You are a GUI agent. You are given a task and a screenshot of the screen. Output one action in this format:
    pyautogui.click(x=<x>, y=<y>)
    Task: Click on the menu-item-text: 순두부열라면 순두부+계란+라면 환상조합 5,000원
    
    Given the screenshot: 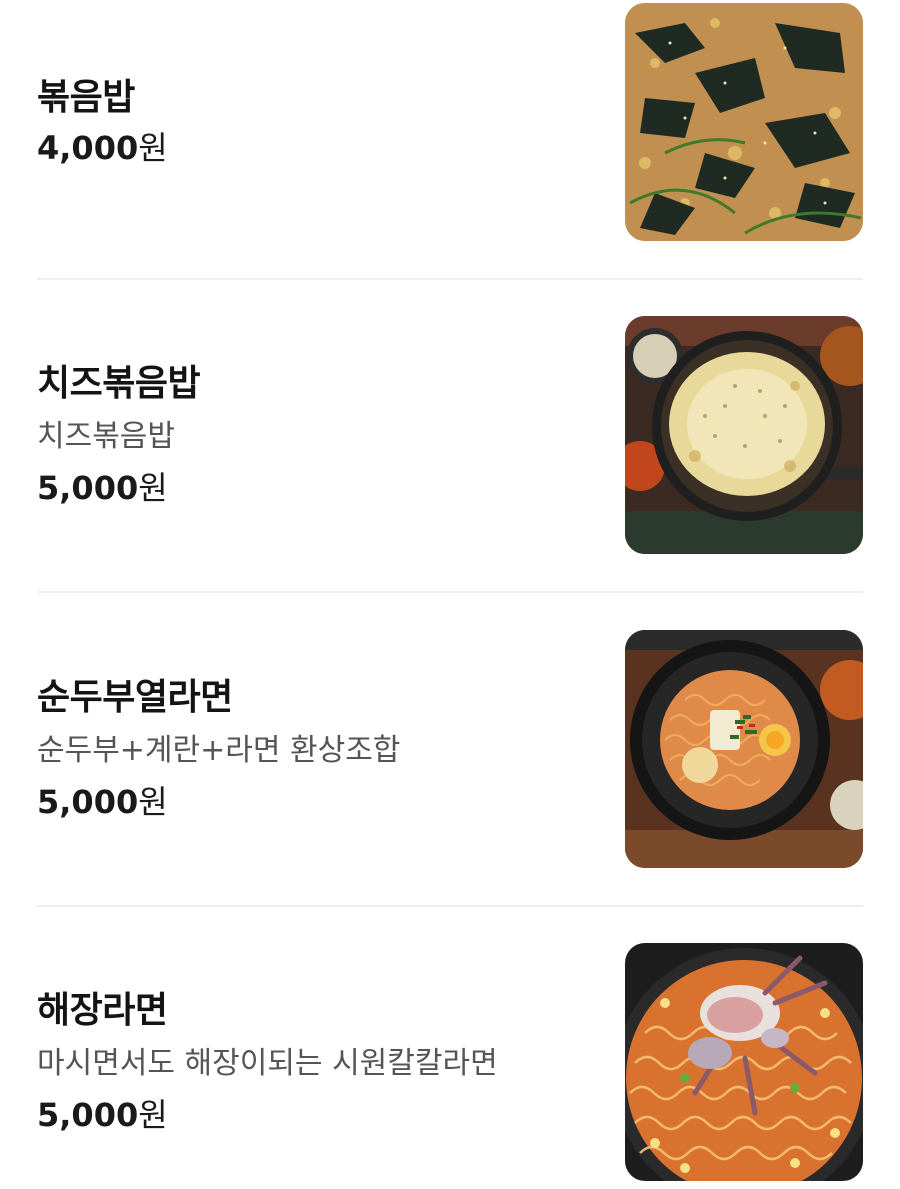 What is the action you would take?
    pyautogui.click(x=317, y=749)
    